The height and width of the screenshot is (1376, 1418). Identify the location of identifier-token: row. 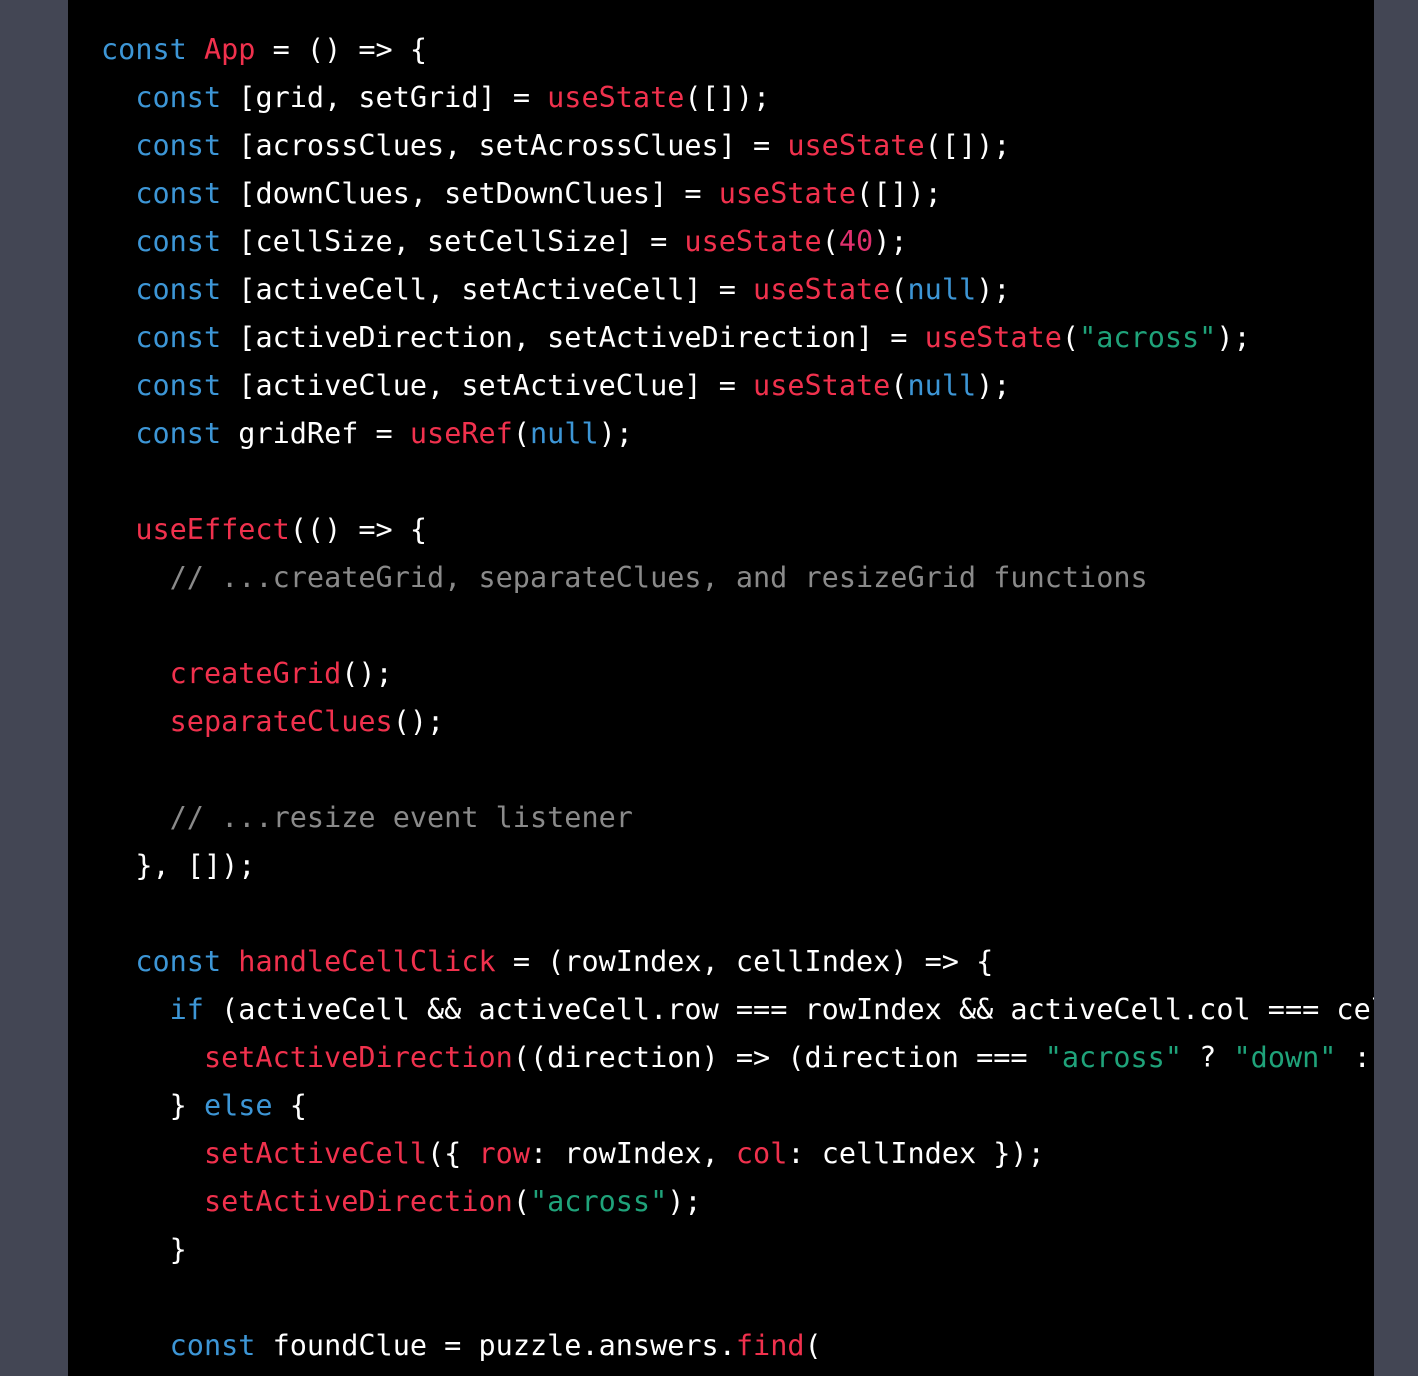
(504, 1153).